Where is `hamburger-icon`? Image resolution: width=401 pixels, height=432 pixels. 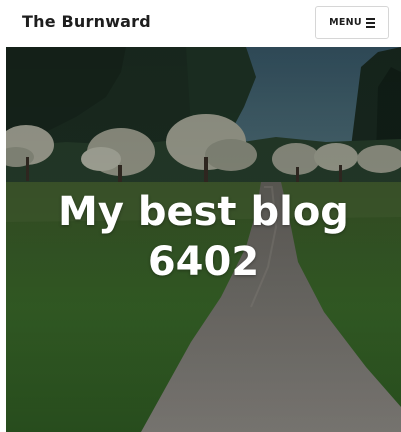 hamburger-icon is located at coordinates (370, 22).